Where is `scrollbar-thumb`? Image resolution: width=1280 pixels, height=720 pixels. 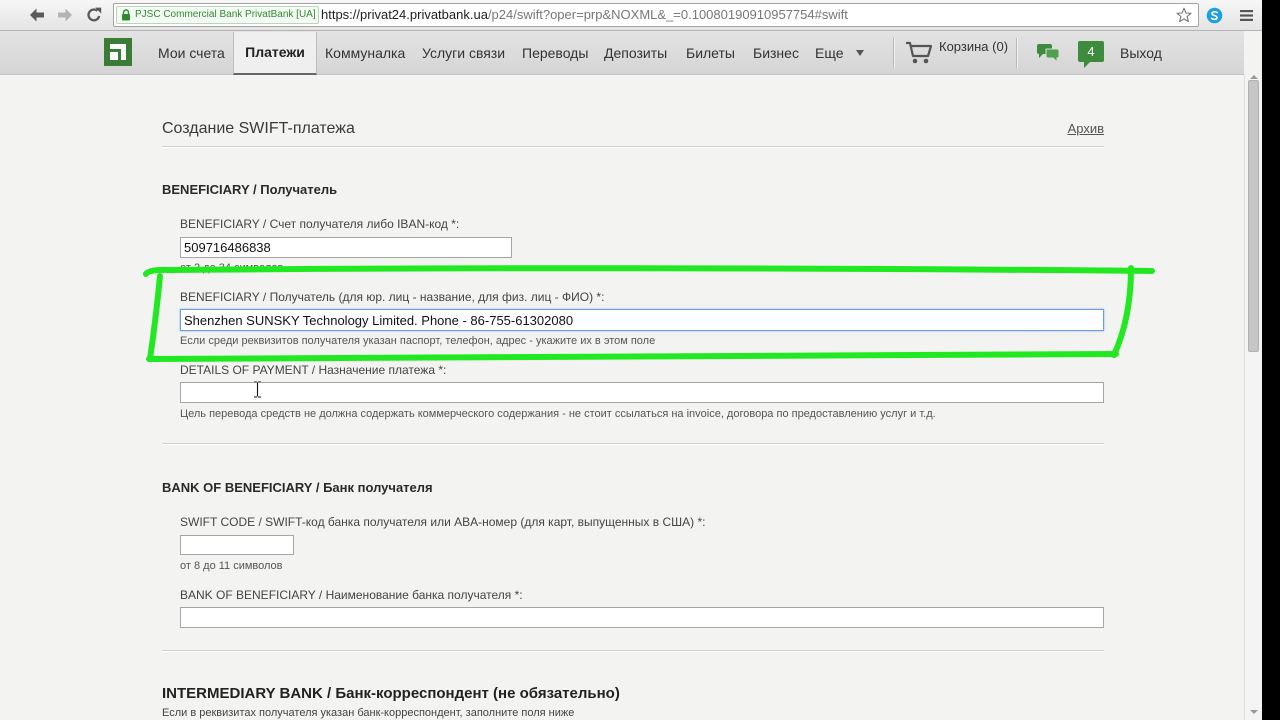 scrollbar-thumb is located at coordinates (1253, 216).